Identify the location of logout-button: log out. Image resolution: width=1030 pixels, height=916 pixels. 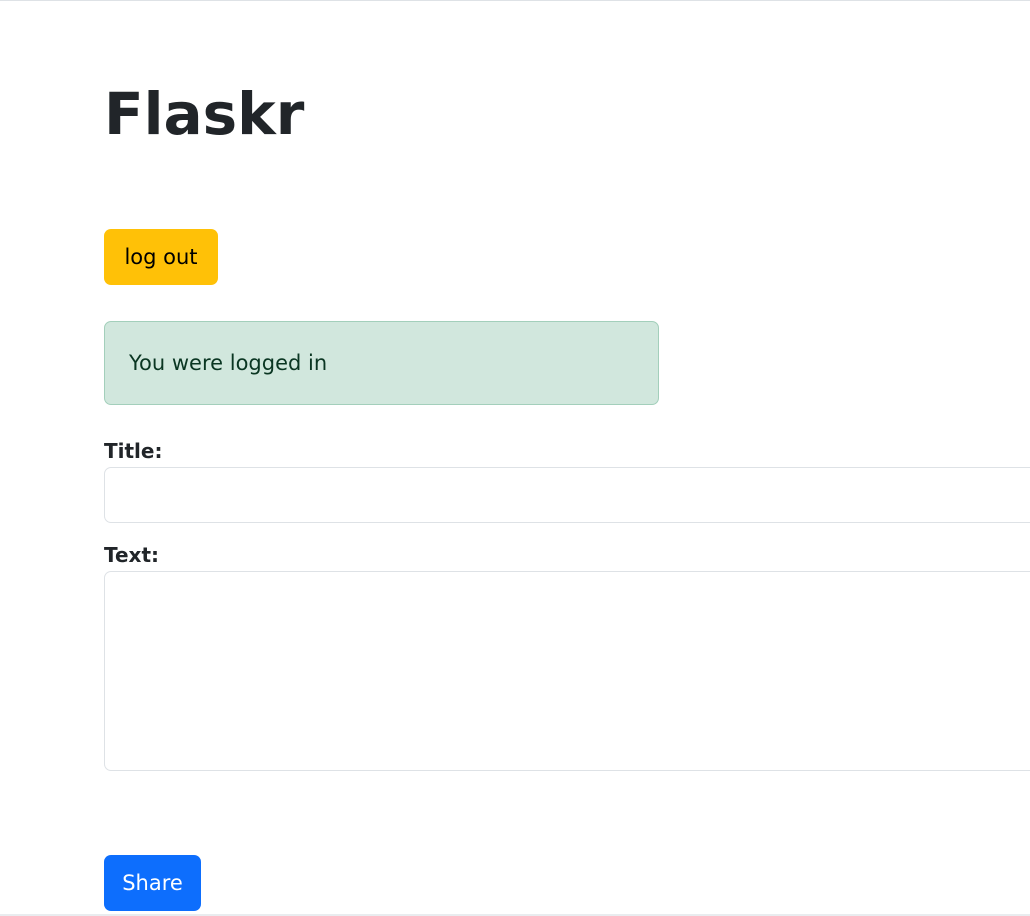
(161, 257).